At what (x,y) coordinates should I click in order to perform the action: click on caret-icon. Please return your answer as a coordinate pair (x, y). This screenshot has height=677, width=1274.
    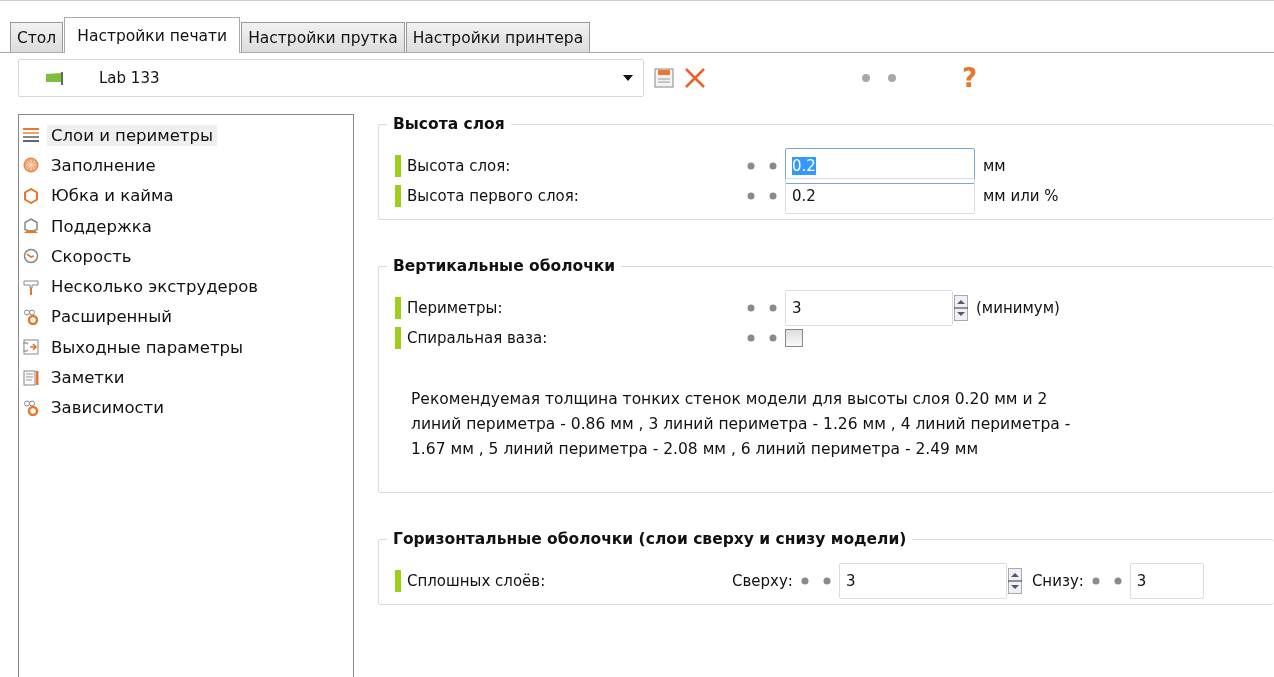
    Looking at the image, I should click on (628, 78).